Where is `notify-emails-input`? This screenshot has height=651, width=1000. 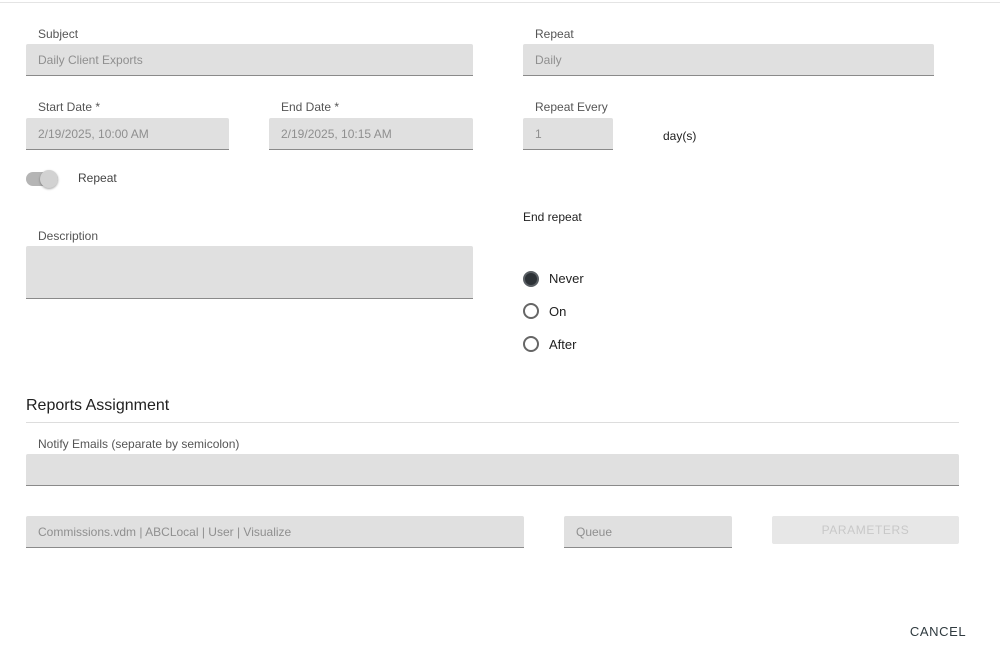
notify-emails-input is located at coordinates (492, 470).